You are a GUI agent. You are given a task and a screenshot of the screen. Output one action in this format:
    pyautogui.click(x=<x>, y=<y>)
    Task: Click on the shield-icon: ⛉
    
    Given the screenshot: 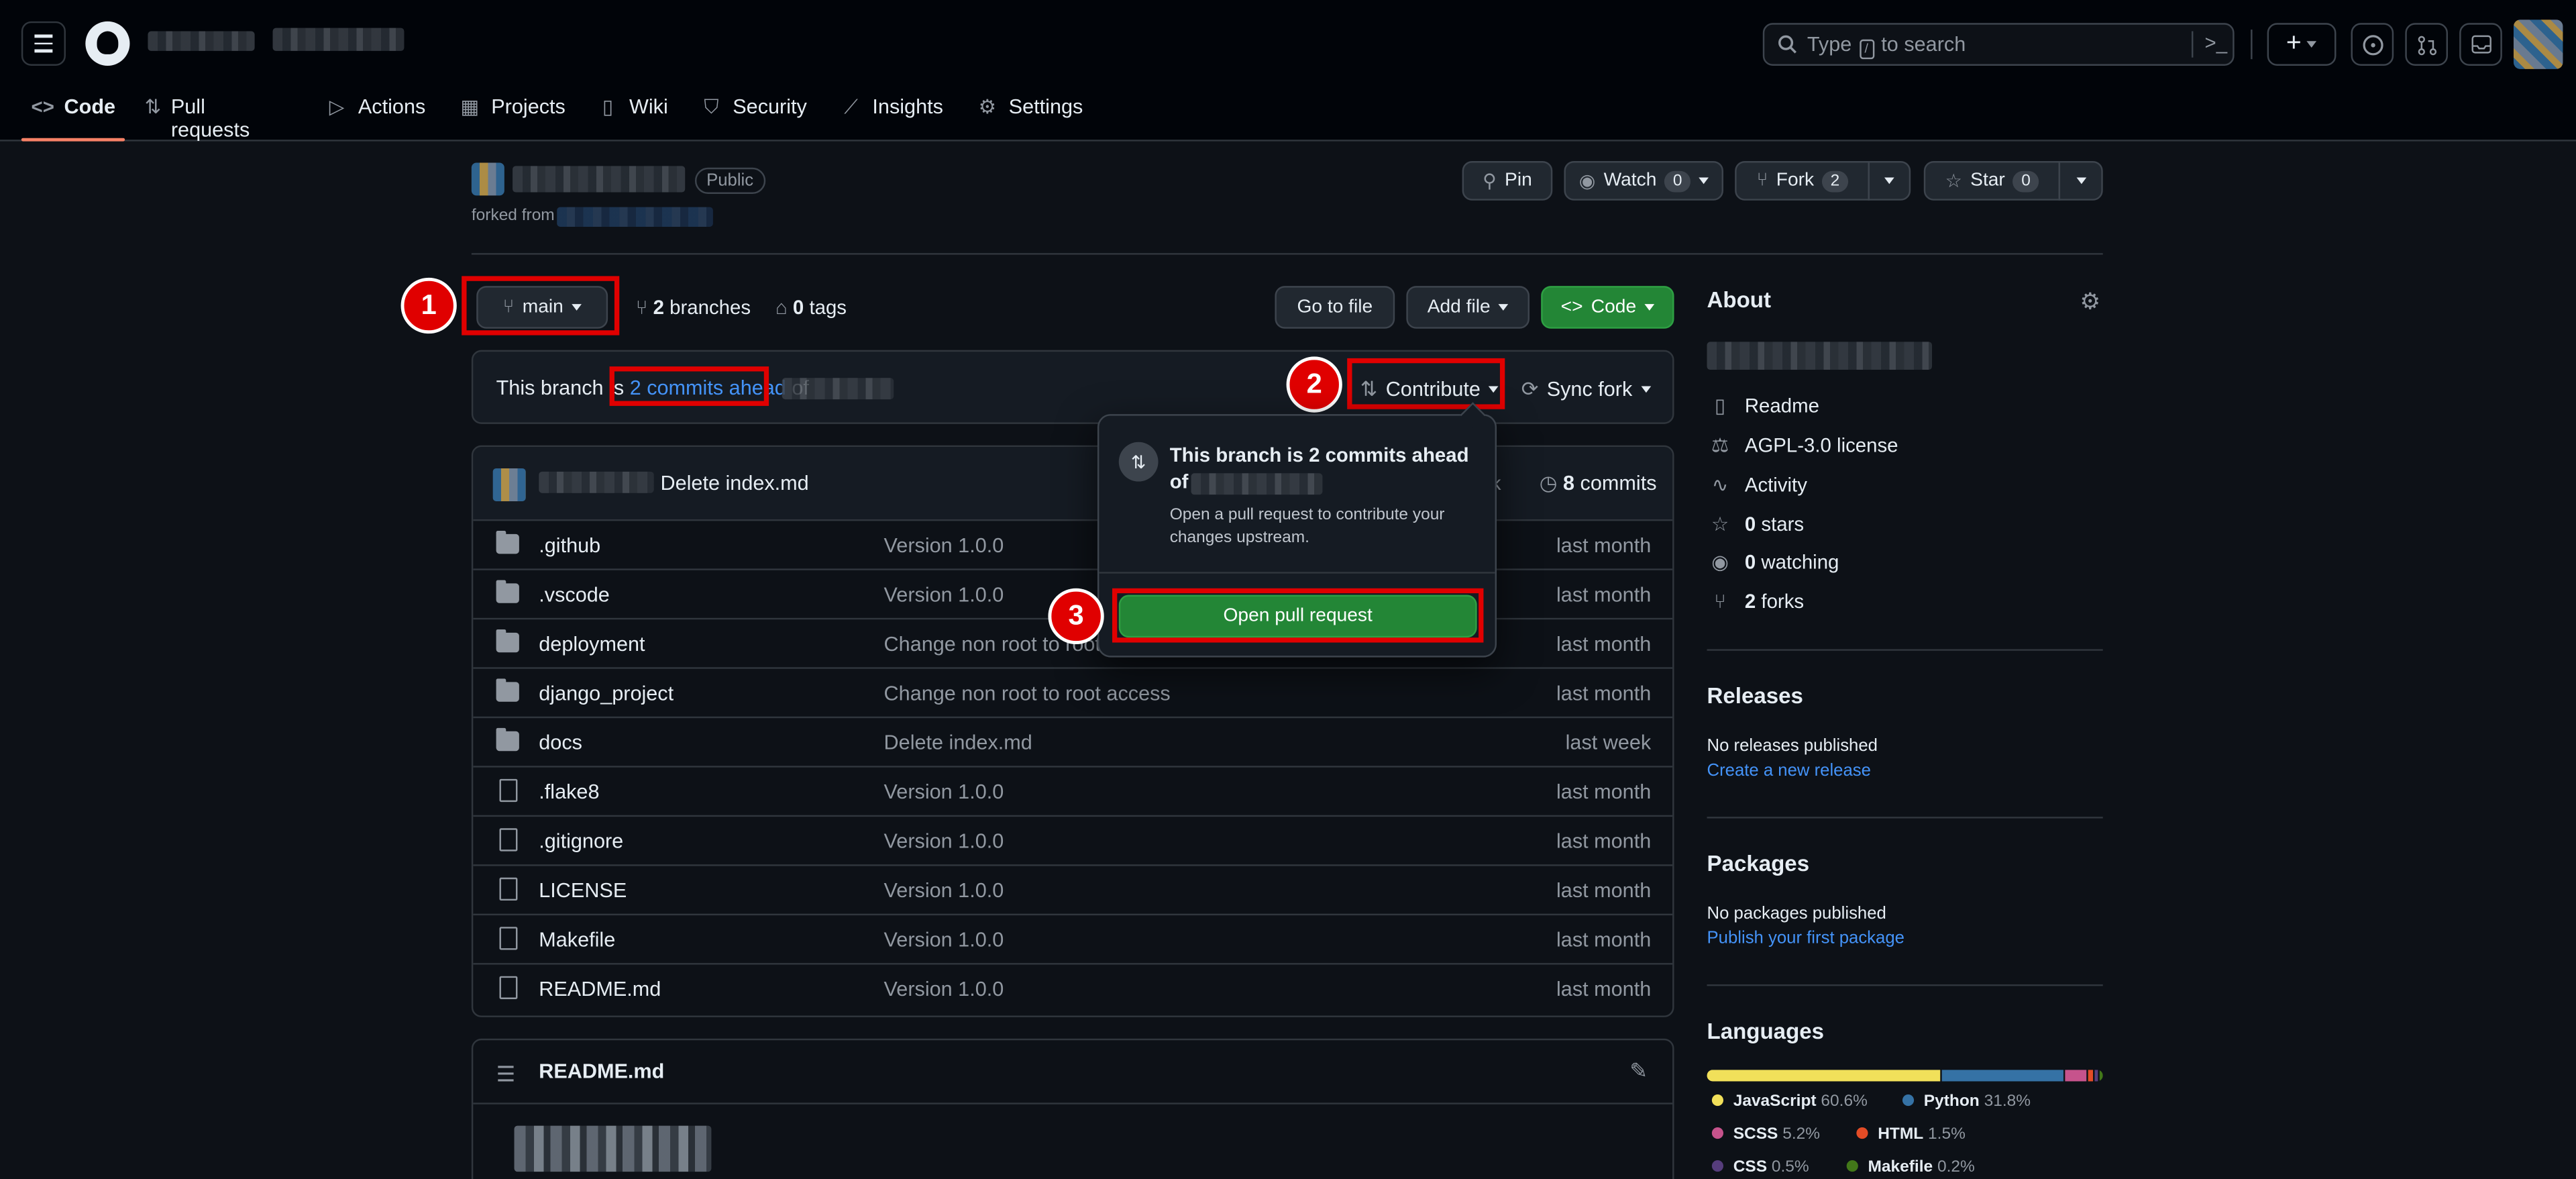 What is the action you would take?
    pyautogui.click(x=711, y=107)
    